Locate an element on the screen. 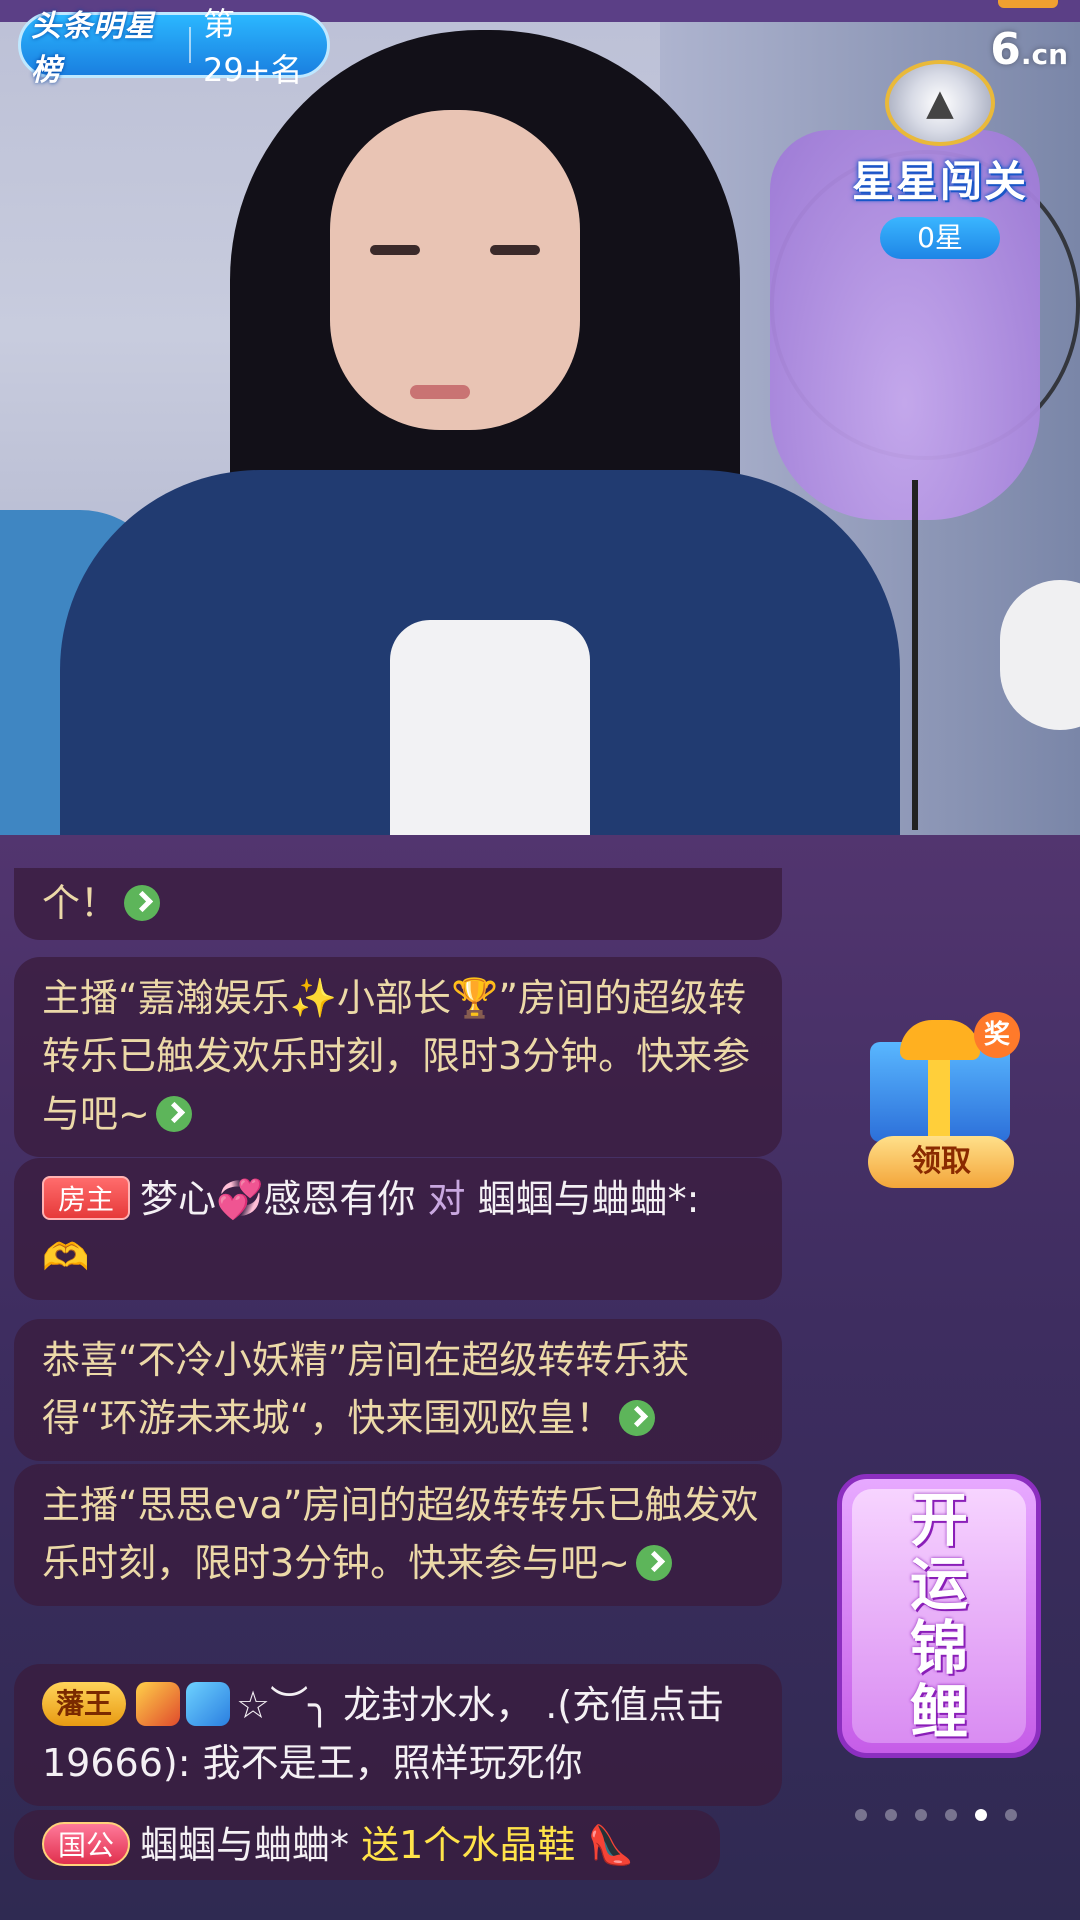 The image size is (1080, 1920). divider is located at coordinates (190, 45).